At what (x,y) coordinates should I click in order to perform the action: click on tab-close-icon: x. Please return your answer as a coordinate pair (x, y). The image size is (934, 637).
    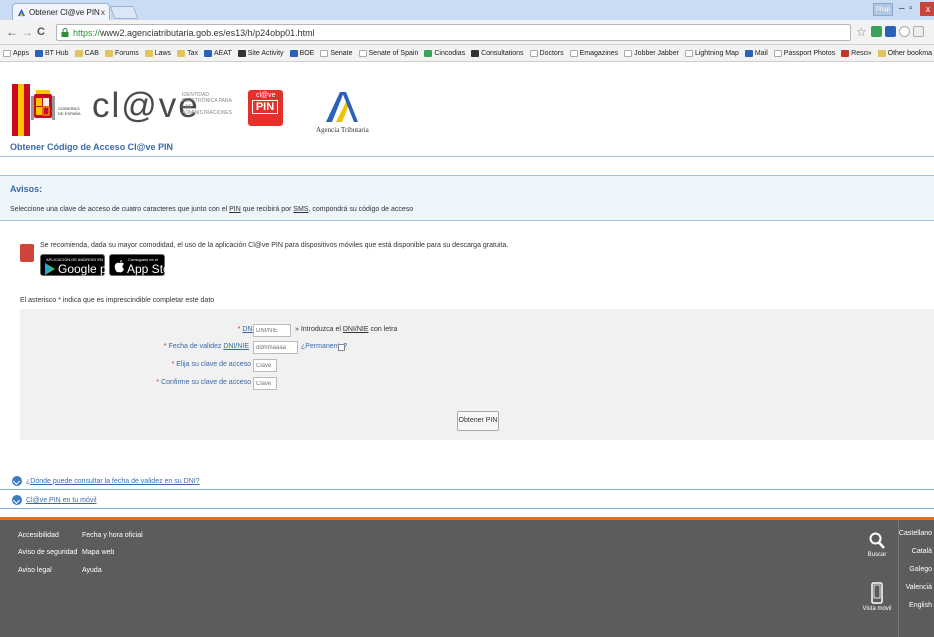
    Looking at the image, I should click on (103, 12).